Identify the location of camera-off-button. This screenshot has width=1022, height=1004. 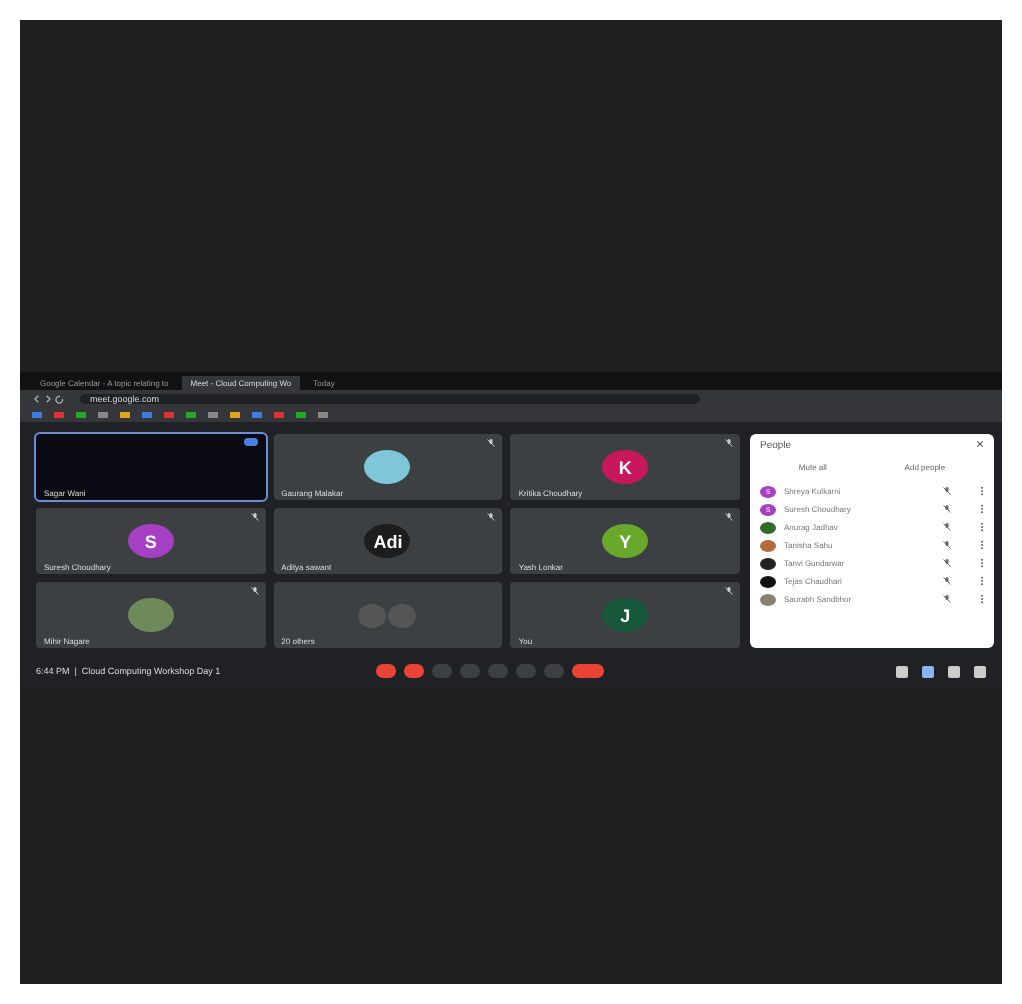
(414, 671).